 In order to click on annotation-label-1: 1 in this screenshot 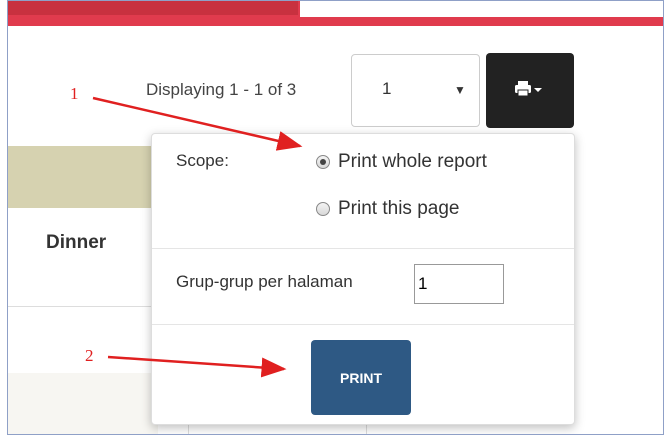, I will do `click(74, 93)`.